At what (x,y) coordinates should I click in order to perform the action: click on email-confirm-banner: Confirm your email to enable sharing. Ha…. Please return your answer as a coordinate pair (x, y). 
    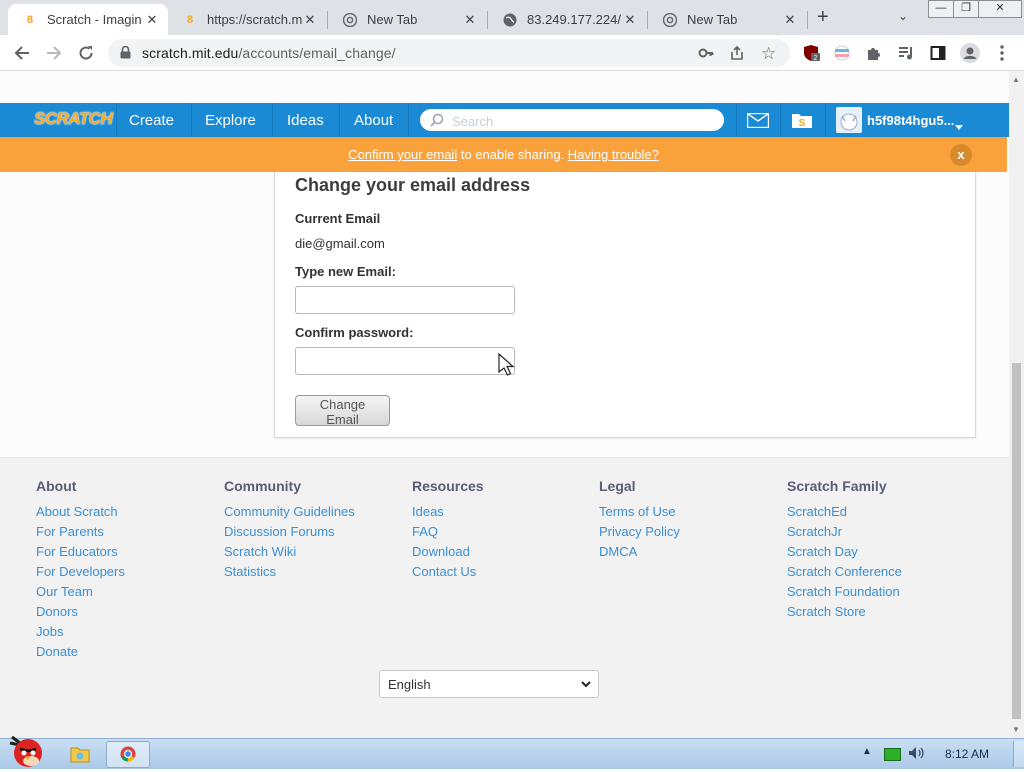
    Looking at the image, I should click on (503, 154).